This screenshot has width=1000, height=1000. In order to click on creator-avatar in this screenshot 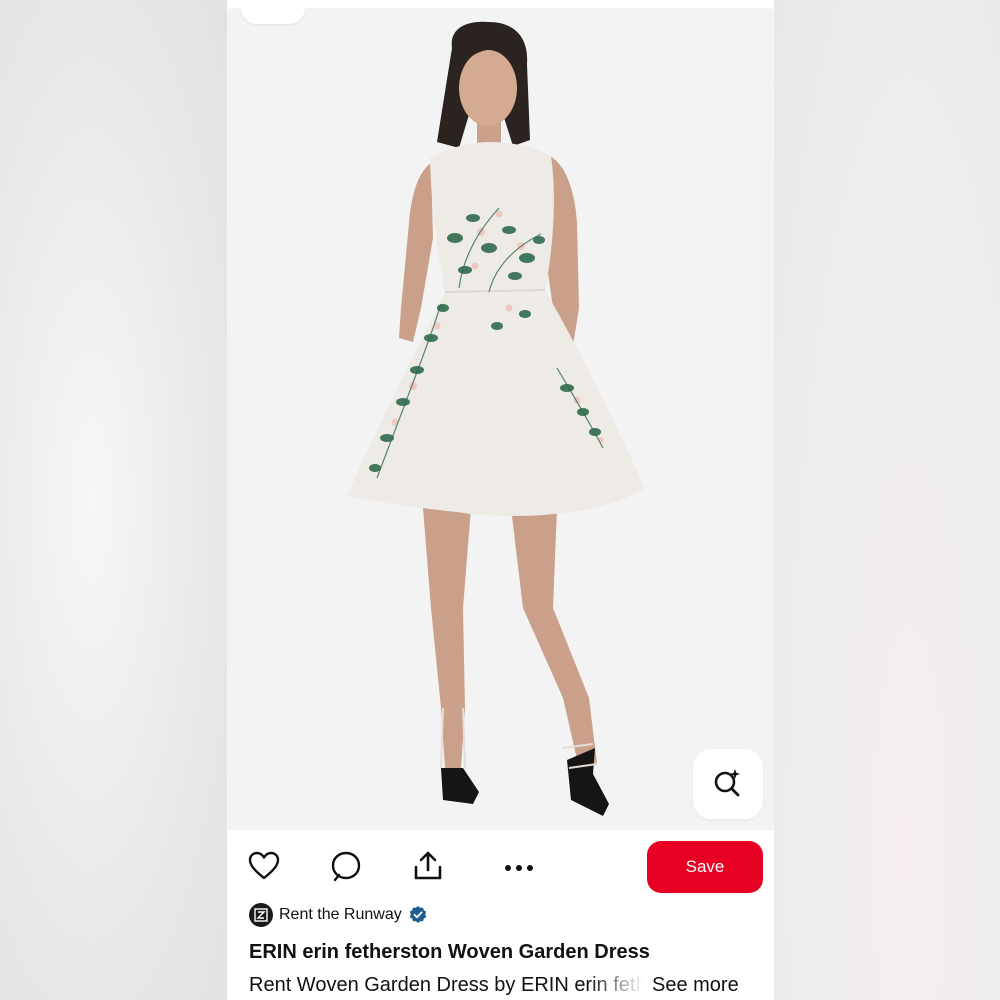, I will do `click(261, 915)`.